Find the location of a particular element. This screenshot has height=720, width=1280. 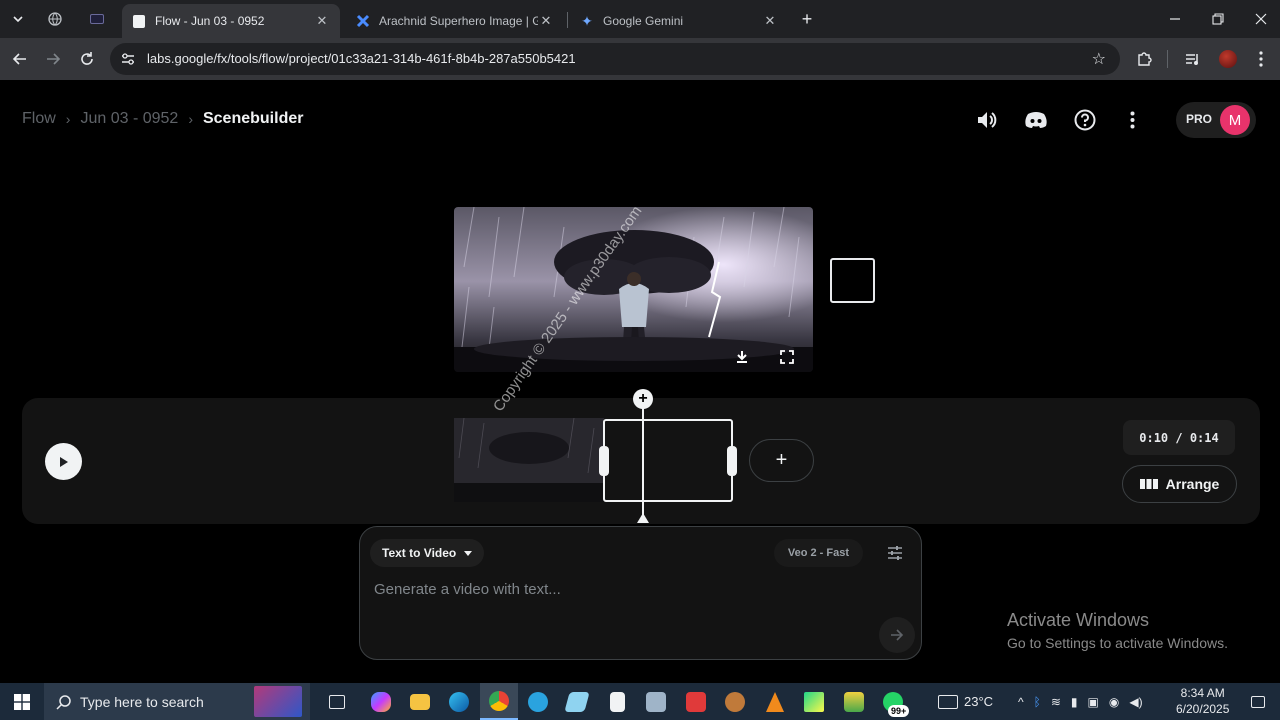

fullscreen-button is located at coordinates (787, 357).